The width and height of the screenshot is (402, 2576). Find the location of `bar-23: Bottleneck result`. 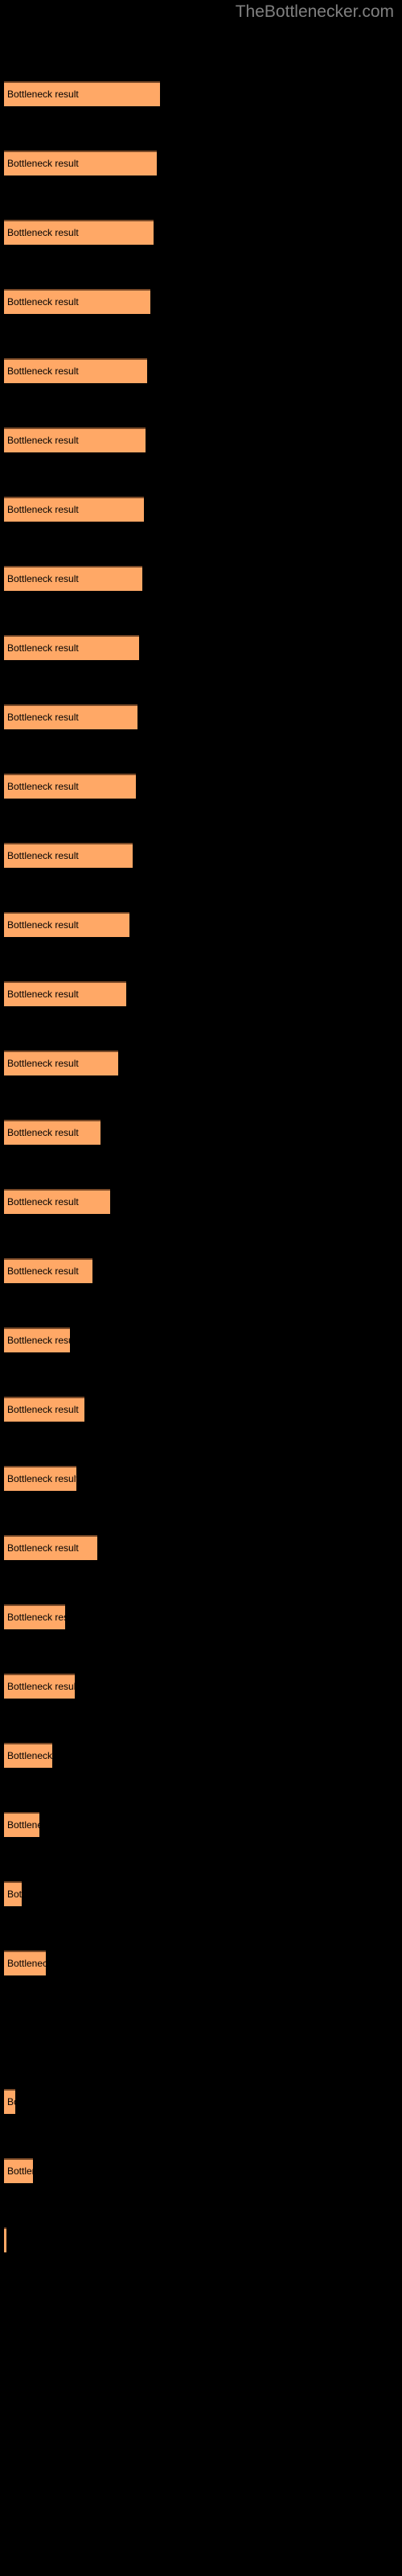

bar-23: Bottleneck result is located at coordinates (34, 1616).